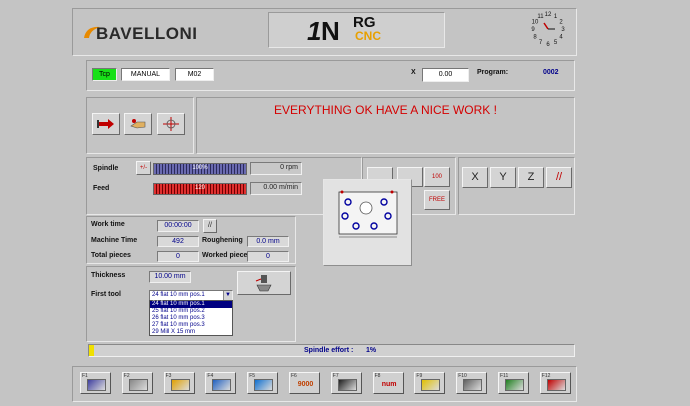 Image resolution: width=690 pixels, height=406 pixels. I want to click on mode-field: MANUAL, so click(145, 74).